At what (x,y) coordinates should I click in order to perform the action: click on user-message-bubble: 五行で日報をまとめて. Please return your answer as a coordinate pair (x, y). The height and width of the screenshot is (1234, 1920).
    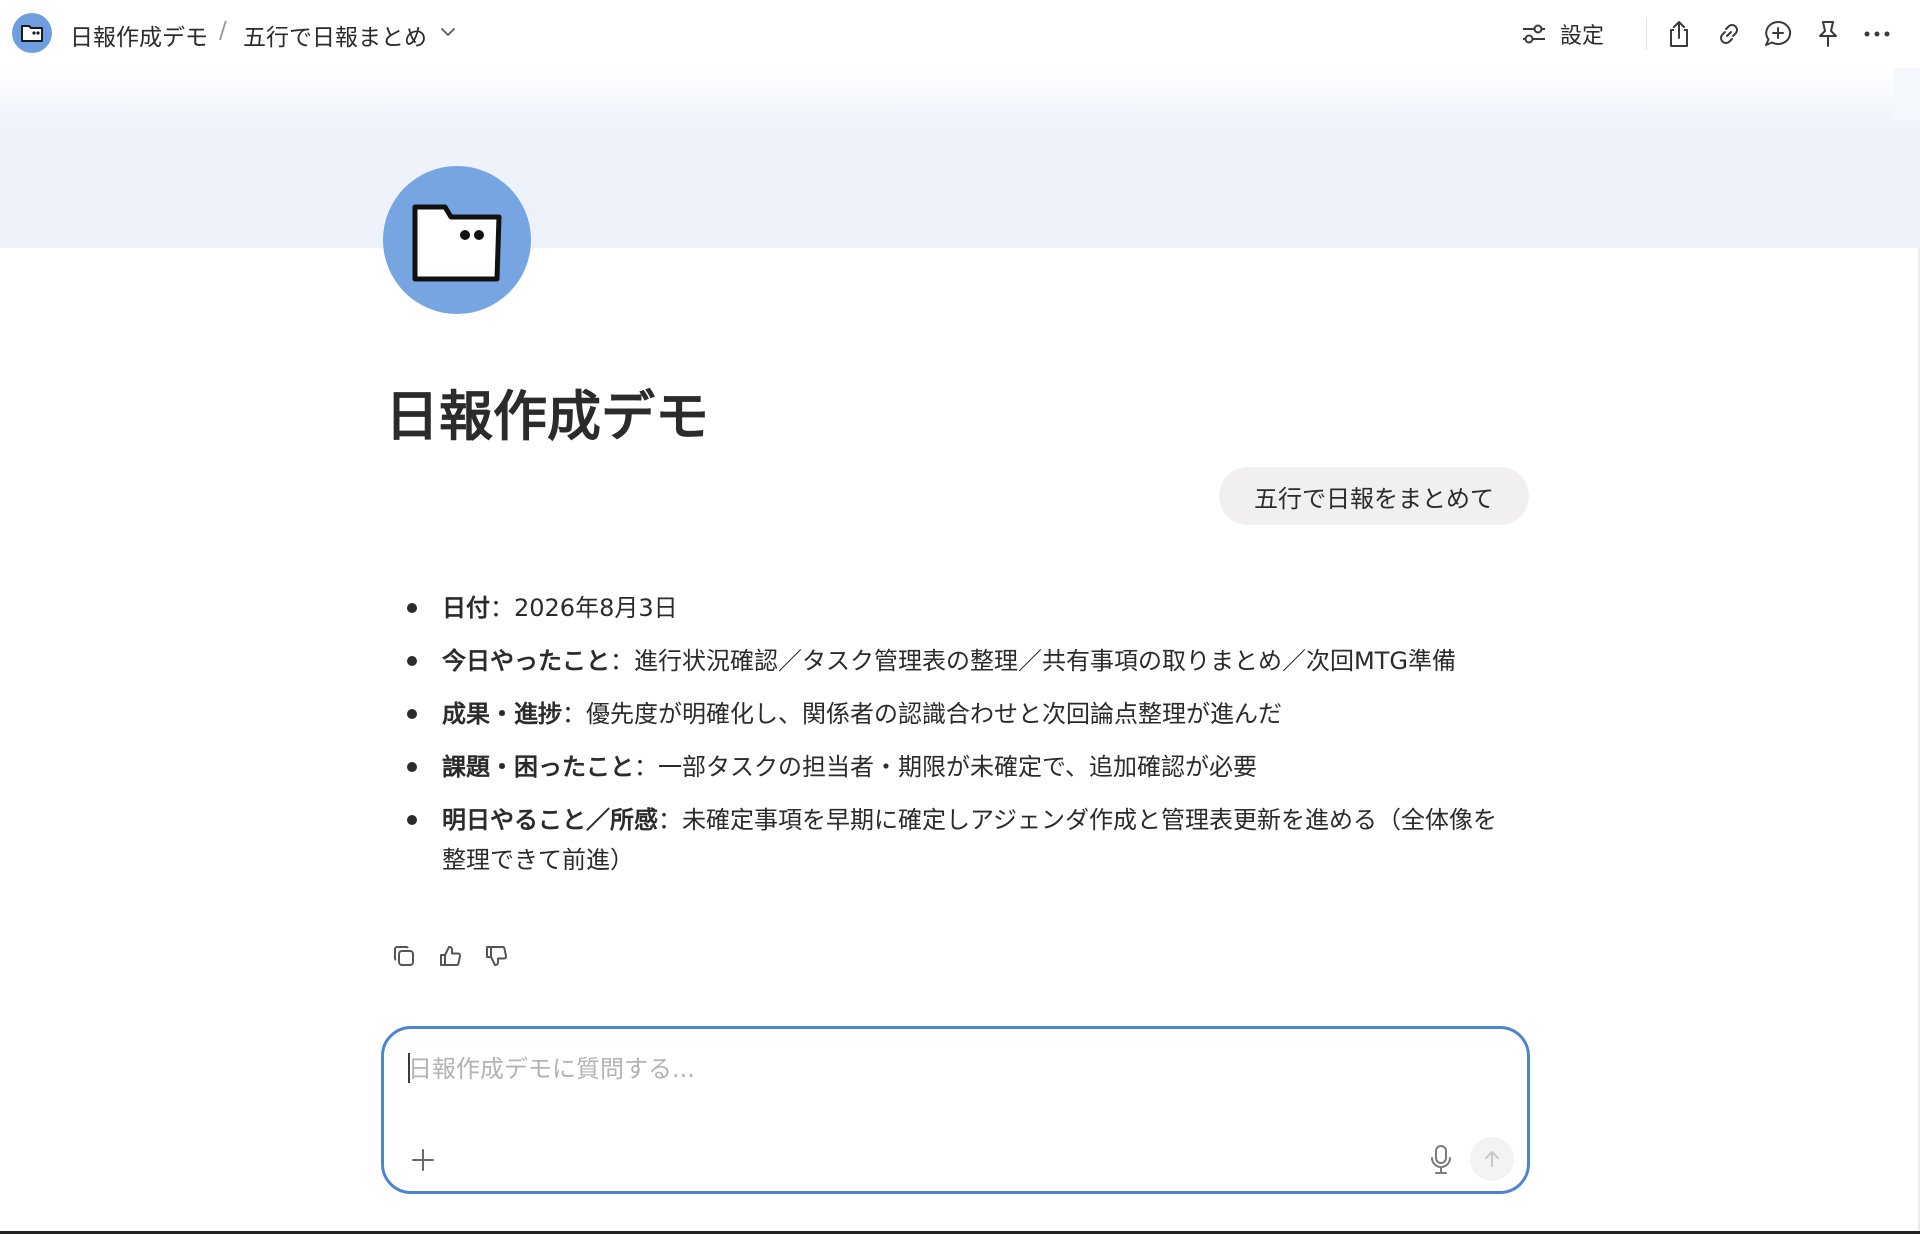
    Looking at the image, I should click on (1374, 496).